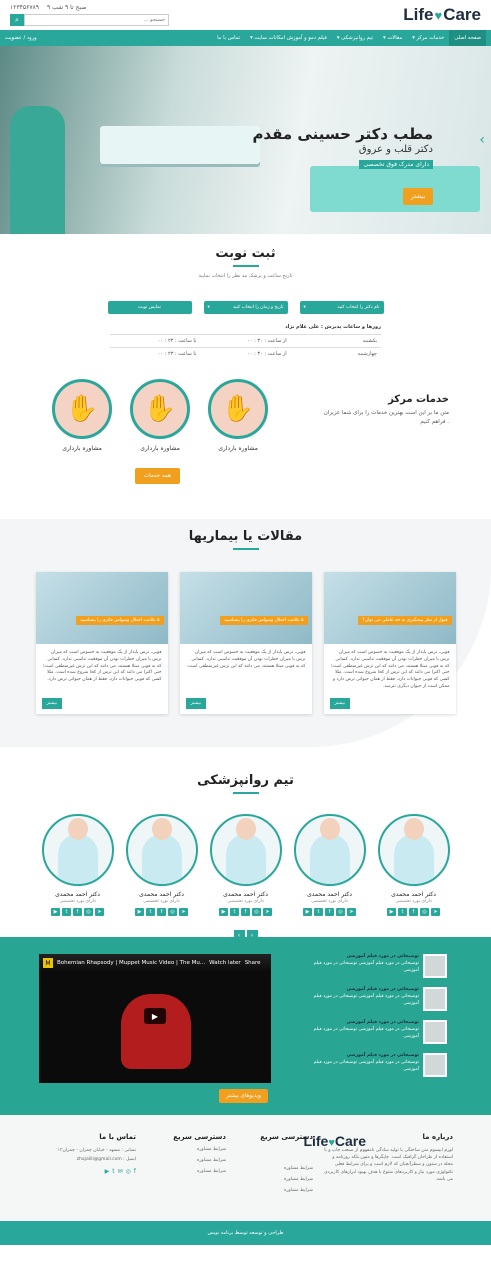 This screenshot has height=1280, width=491. What do you see at coordinates (258, 307) in the screenshot?
I see `time-select-label: تاریخ و زمان را انتخاب کنید` at bounding box center [258, 307].